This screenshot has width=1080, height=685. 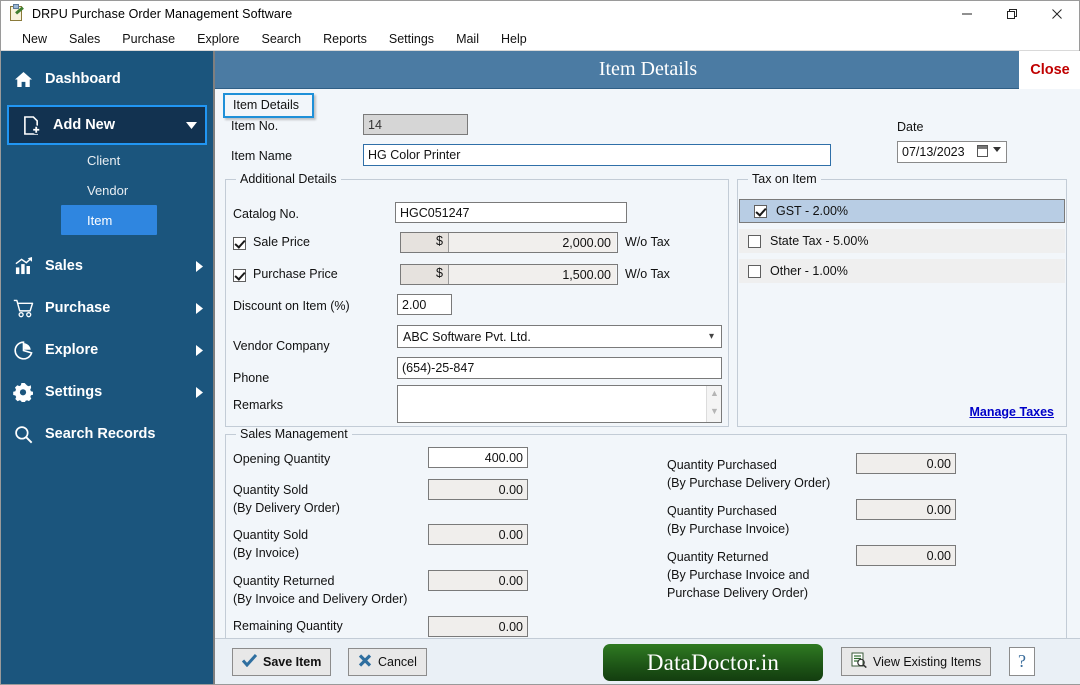 What do you see at coordinates (1056, 14) in the screenshot?
I see `close-window-button` at bounding box center [1056, 14].